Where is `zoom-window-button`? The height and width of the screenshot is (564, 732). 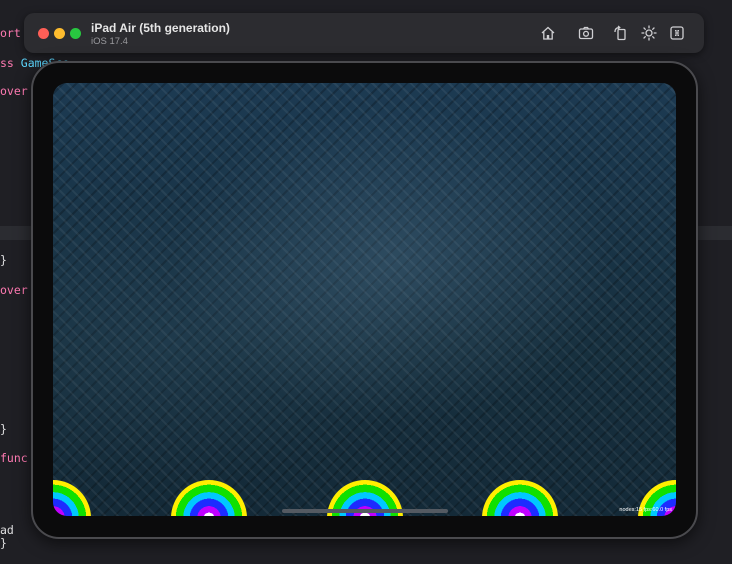 zoom-window-button is located at coordinates (75, 33).